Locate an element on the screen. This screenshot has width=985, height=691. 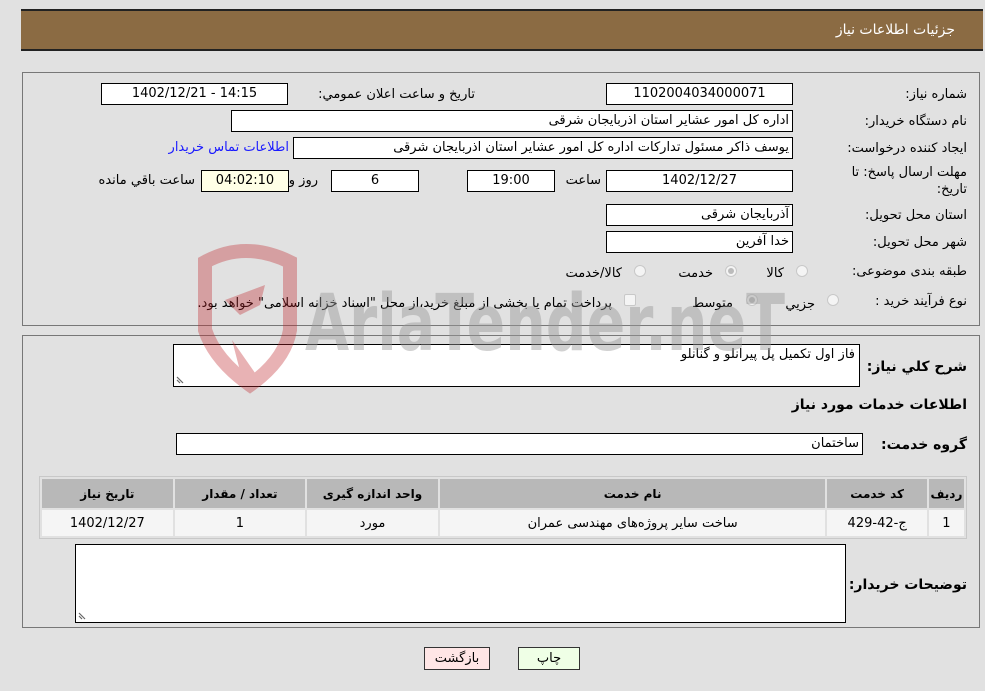
cell-need-date: 1402/12/27 is located at coordinates (107, 523).